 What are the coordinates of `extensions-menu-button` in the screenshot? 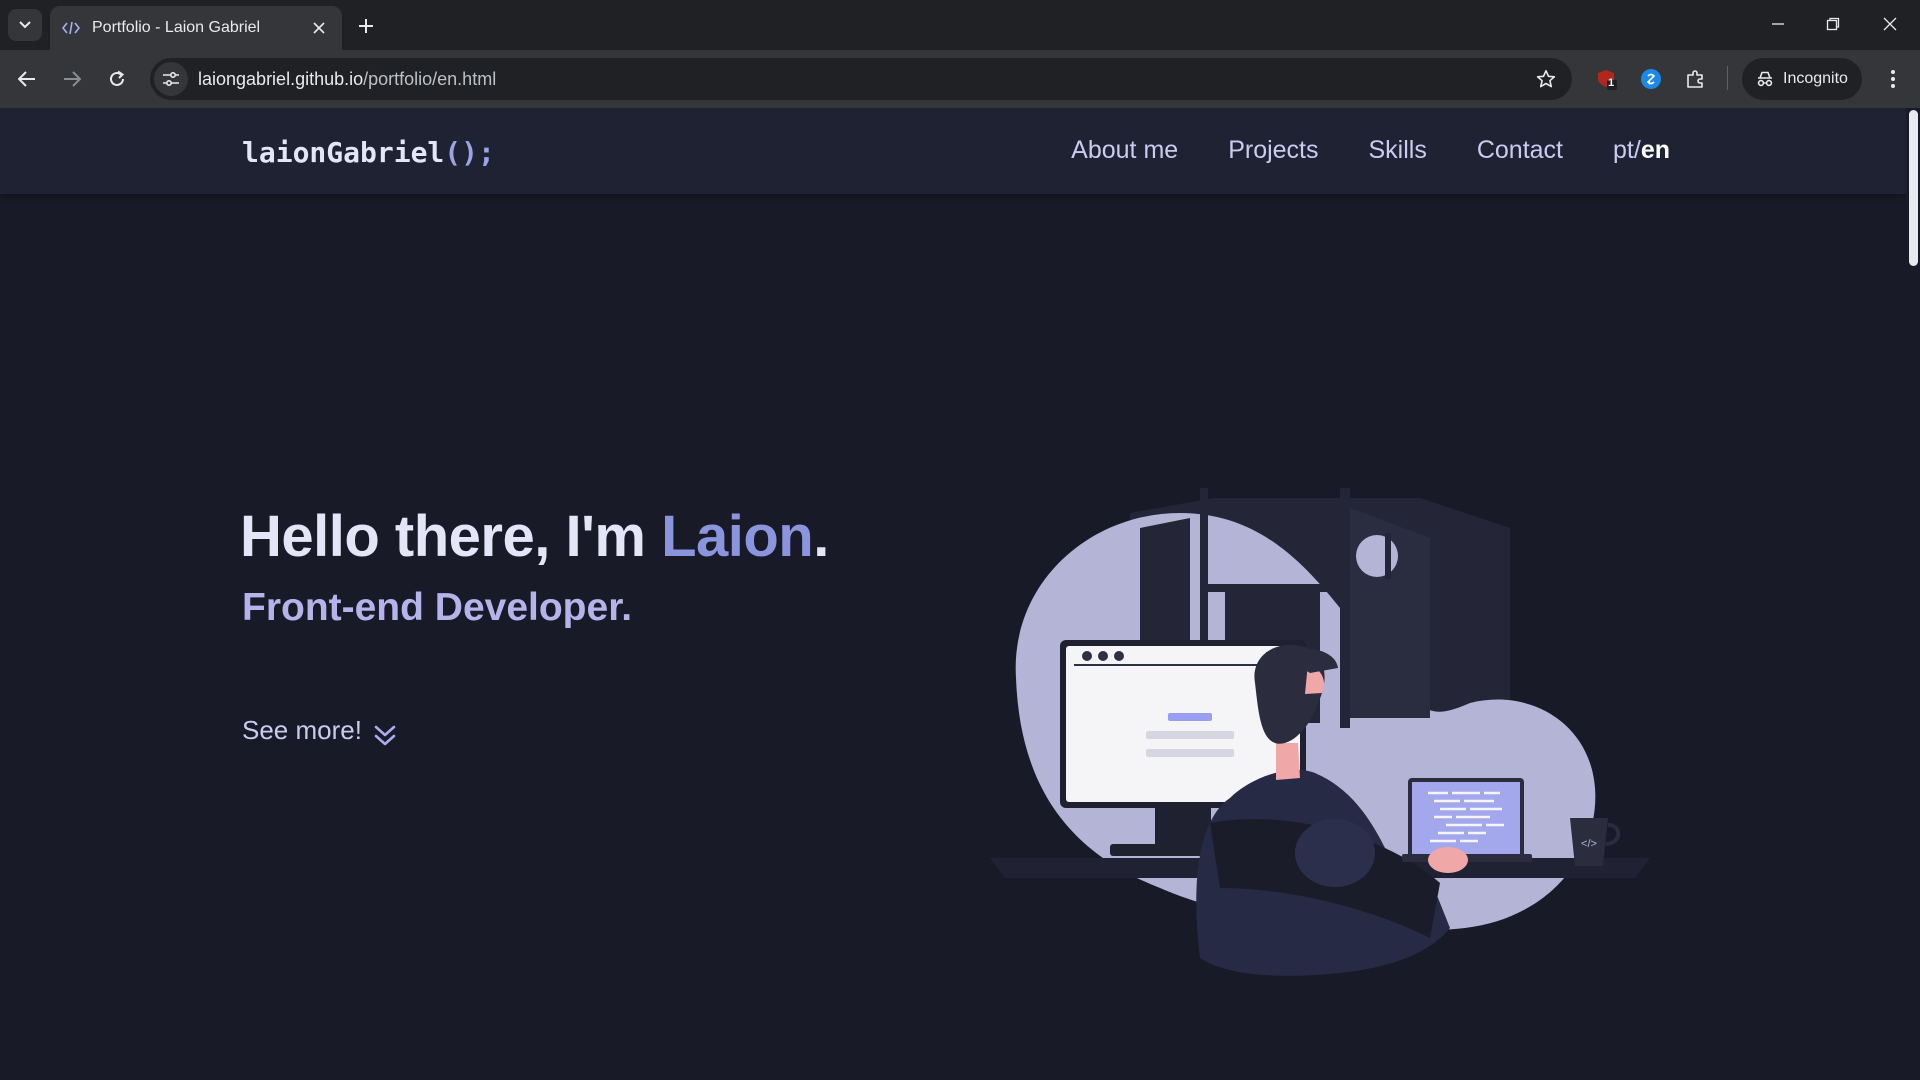 It's located at (1696, 79).